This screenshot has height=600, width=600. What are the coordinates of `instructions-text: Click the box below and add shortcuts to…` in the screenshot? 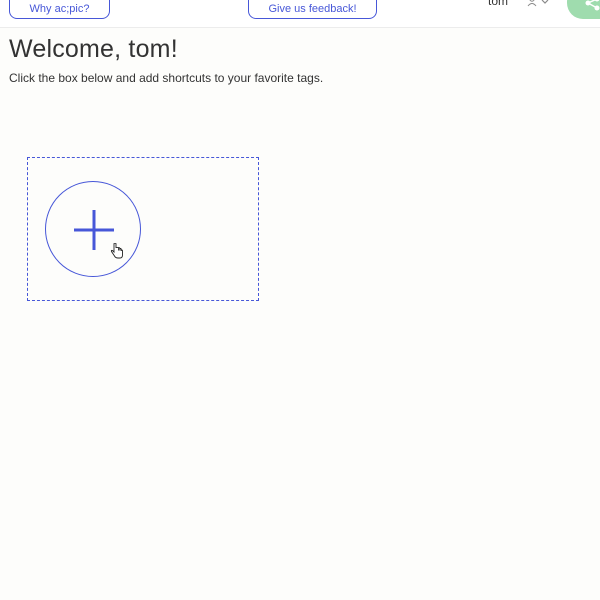 It's located at (166, 78).